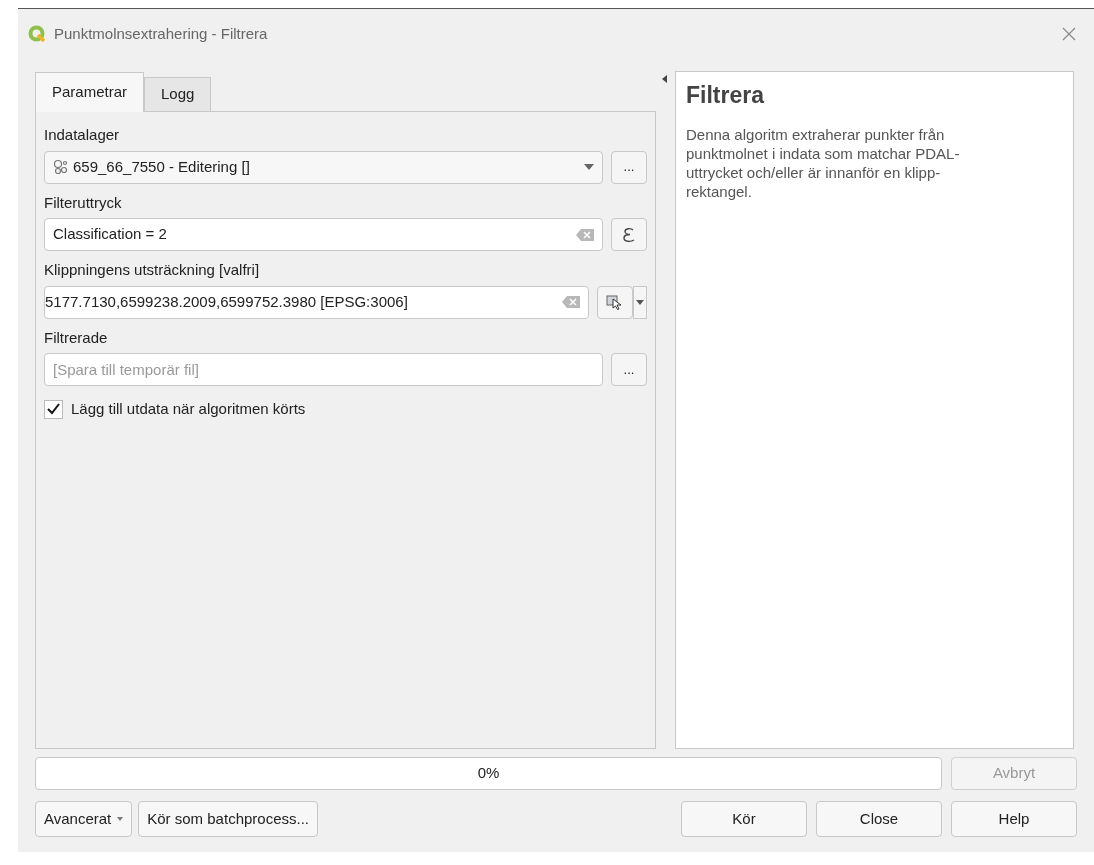  Describe the element at coordinates (1014, 819) in the screenshot. I see `dialog-button: Help` at that location.